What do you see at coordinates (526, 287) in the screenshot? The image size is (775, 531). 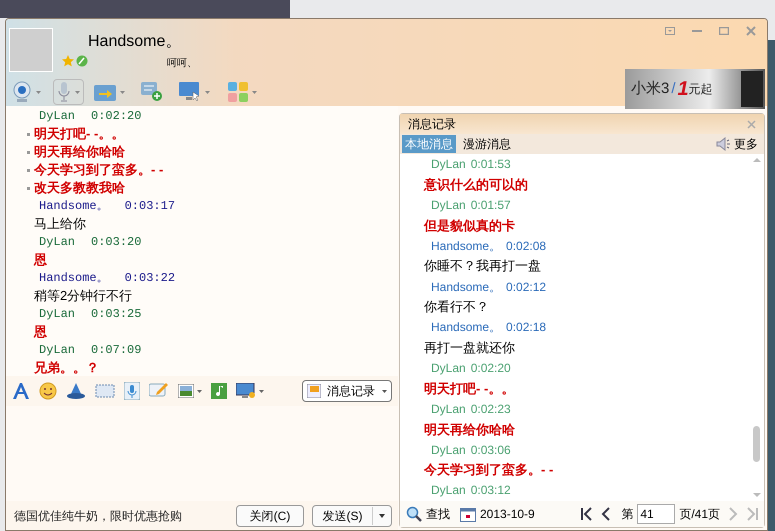 I see `message-time: 0:02:12` at bounding box center [526, 287].